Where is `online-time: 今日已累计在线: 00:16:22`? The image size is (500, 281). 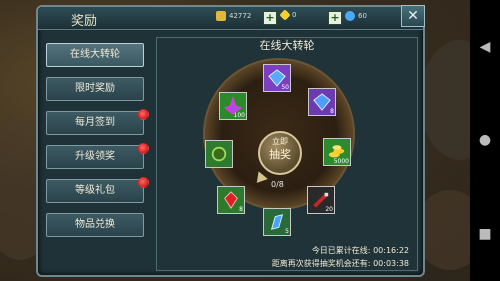 online-time: 今日已累计在线: 00:16:22 is located at coordinates (360, 250).